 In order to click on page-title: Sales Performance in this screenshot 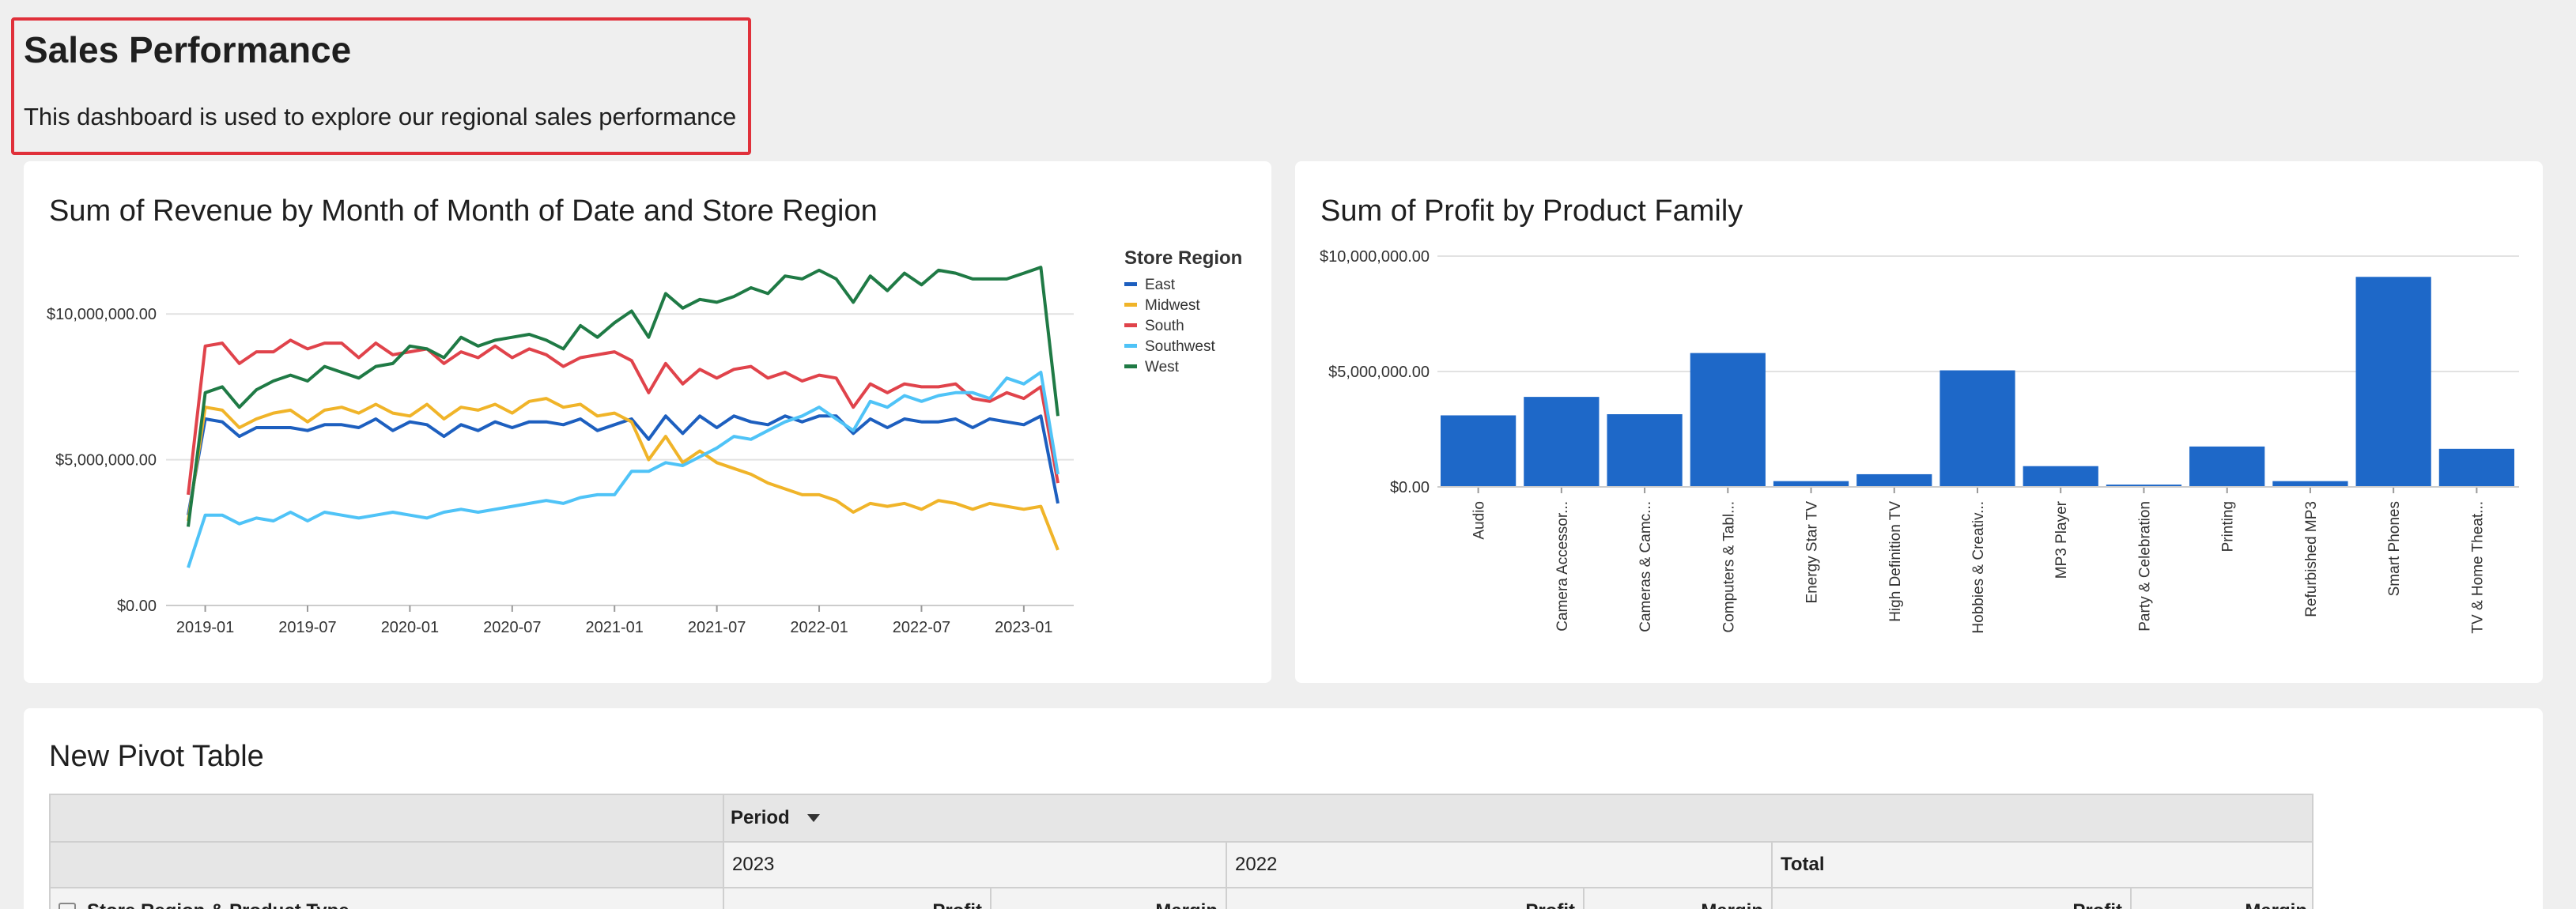, I will do `click(188, 50)`.